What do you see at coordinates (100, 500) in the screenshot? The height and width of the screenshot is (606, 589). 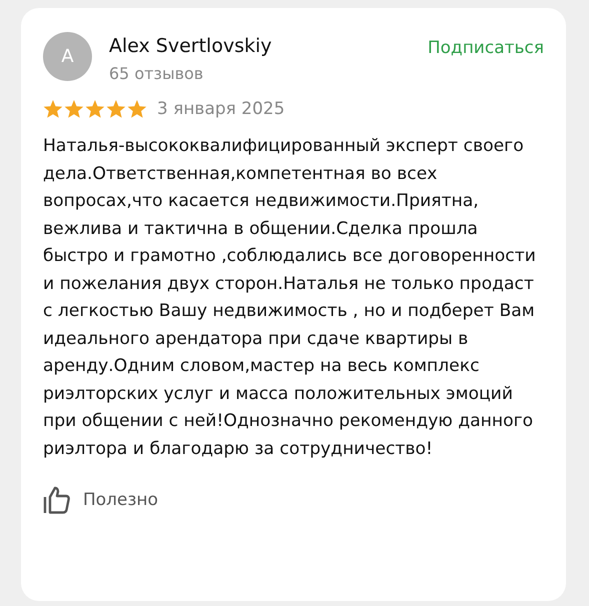 I see `helpful-button: Полезно` at bounding box center [100, 500].